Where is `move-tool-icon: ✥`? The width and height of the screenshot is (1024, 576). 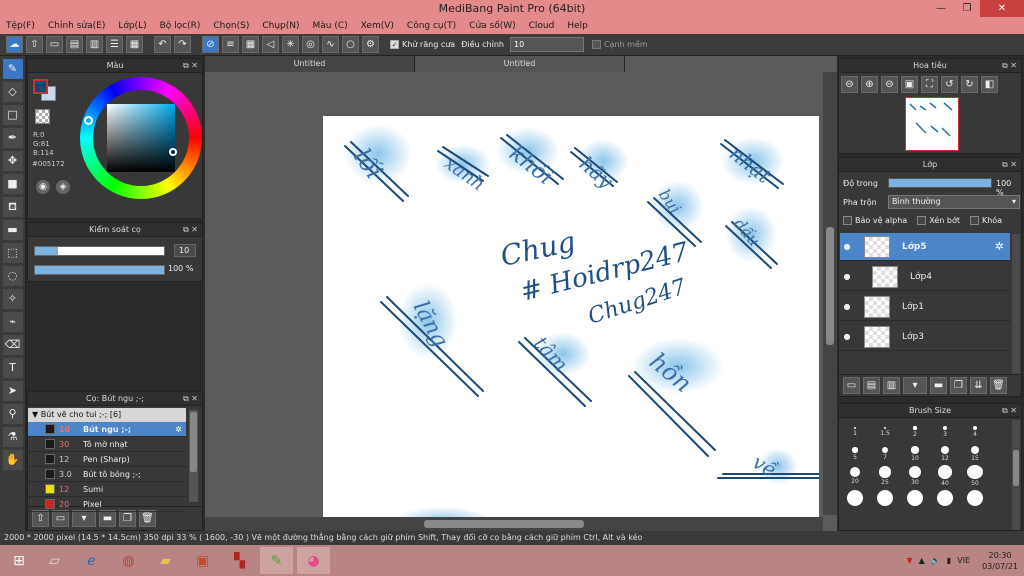 move-tool-icon: ✥ is located at coordinates (12, 161).